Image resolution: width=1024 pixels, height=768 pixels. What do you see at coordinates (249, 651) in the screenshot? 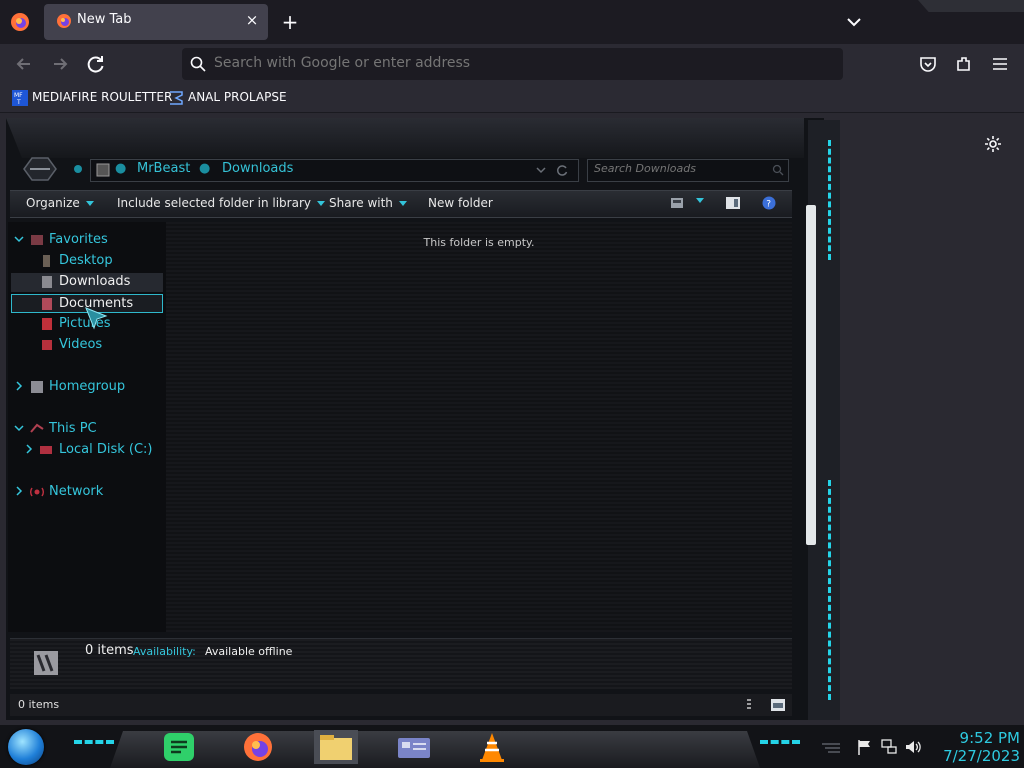
I see `availability-value: Available offline` at bounding box center [249, 651].